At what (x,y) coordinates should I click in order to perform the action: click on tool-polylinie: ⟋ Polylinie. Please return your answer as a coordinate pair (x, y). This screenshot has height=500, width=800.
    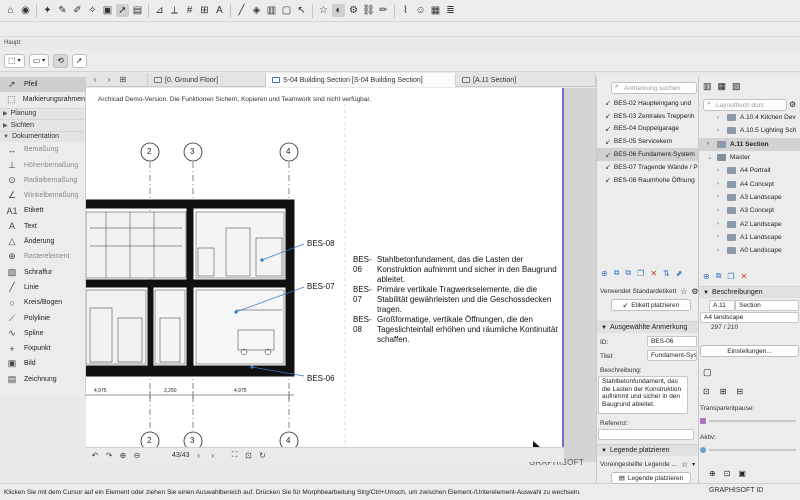
    Looking at the image, I should click on (42, 317).